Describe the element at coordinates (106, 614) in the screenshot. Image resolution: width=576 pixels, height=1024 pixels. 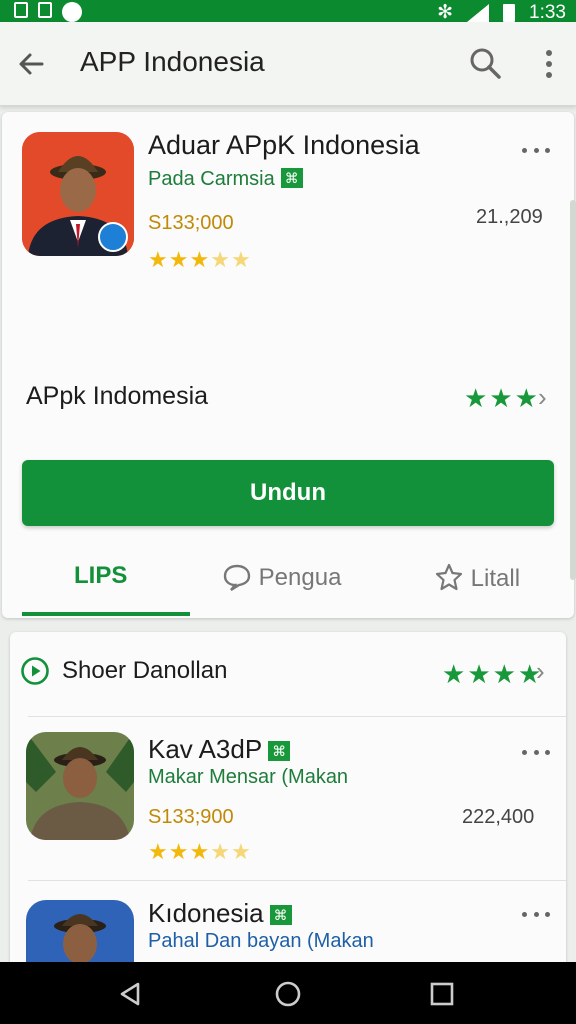
I see `active-tab-indicator` at that location.